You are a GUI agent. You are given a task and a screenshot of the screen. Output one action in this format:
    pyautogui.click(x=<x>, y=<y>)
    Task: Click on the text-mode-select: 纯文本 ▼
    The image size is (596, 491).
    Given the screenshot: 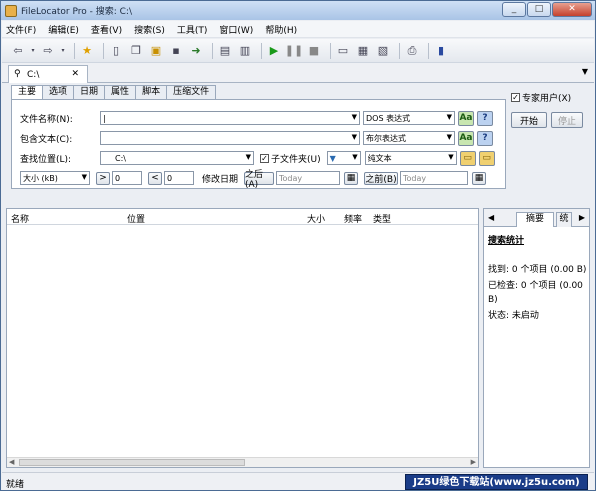 What is the action you would take?
    pyautogui.click(x=410, y=158)
    